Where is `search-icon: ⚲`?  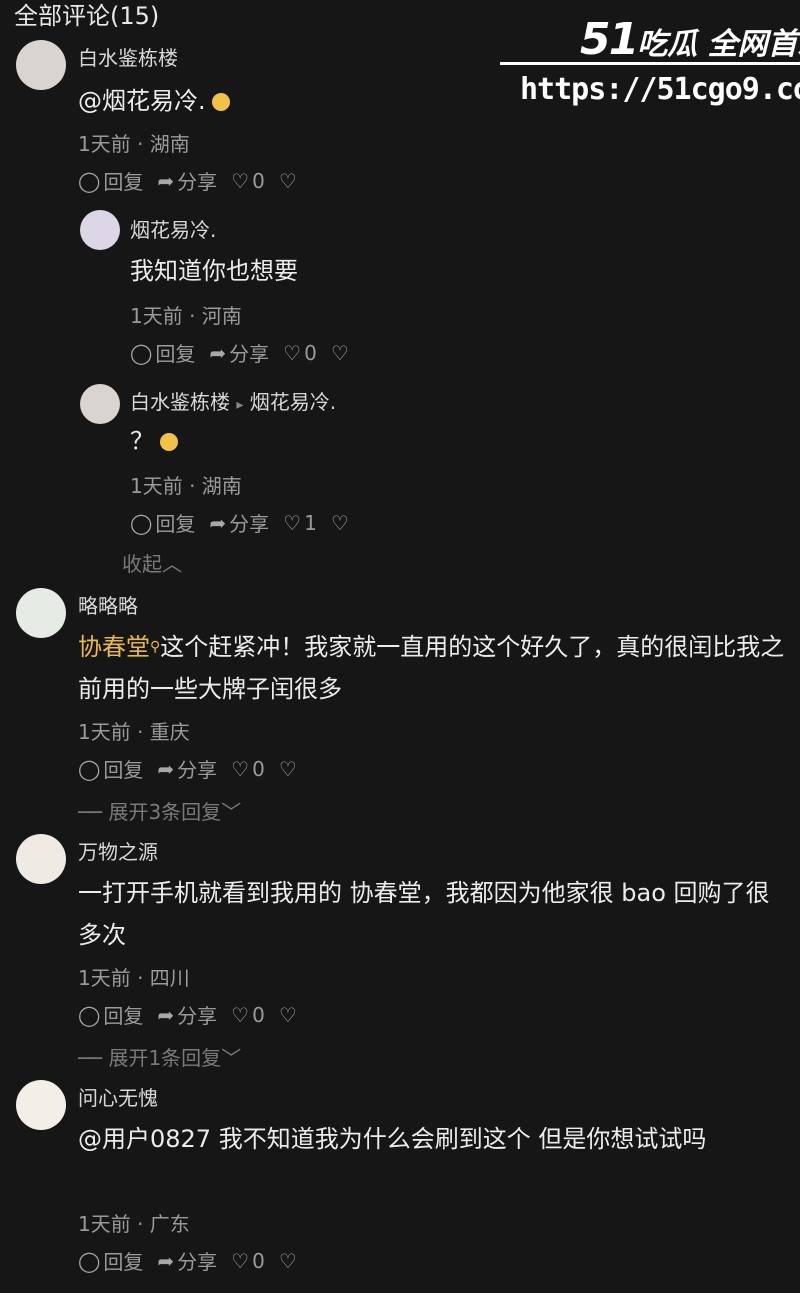
search-icon: ⚲ is located at coordinates (155, 647).